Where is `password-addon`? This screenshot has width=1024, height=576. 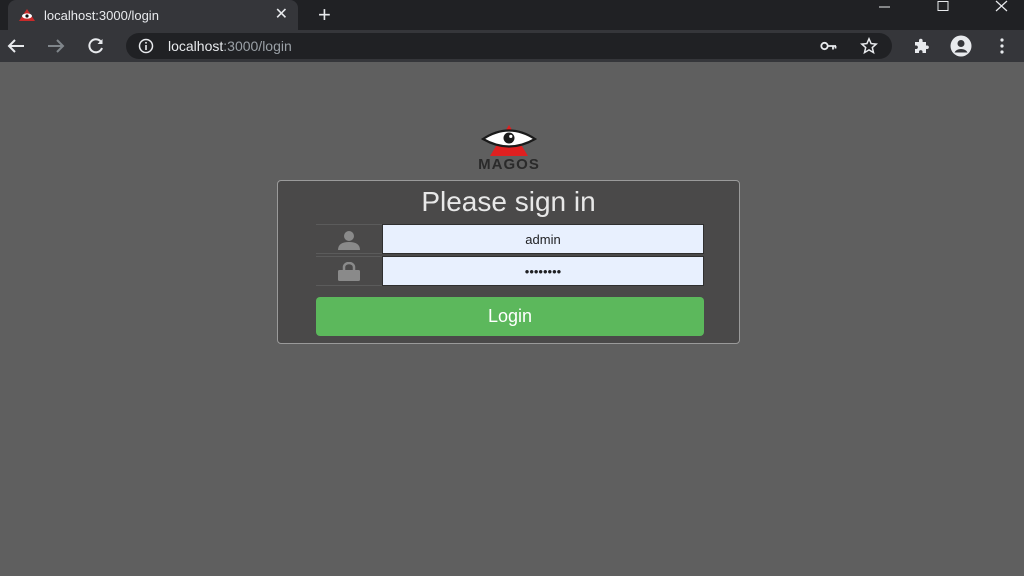
password-addon is located at coordinates (349, 271).